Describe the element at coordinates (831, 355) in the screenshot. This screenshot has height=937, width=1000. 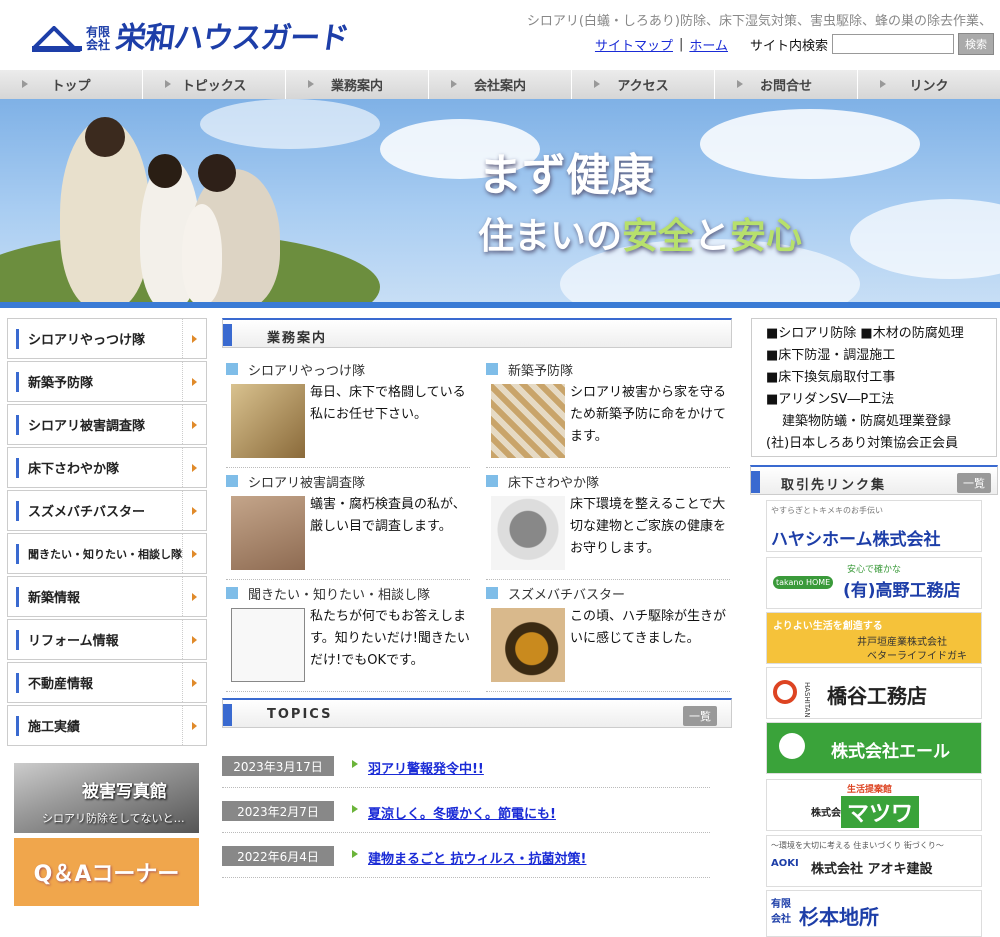
I see `info-line: ■床下防湿・調湿施工` at that location.